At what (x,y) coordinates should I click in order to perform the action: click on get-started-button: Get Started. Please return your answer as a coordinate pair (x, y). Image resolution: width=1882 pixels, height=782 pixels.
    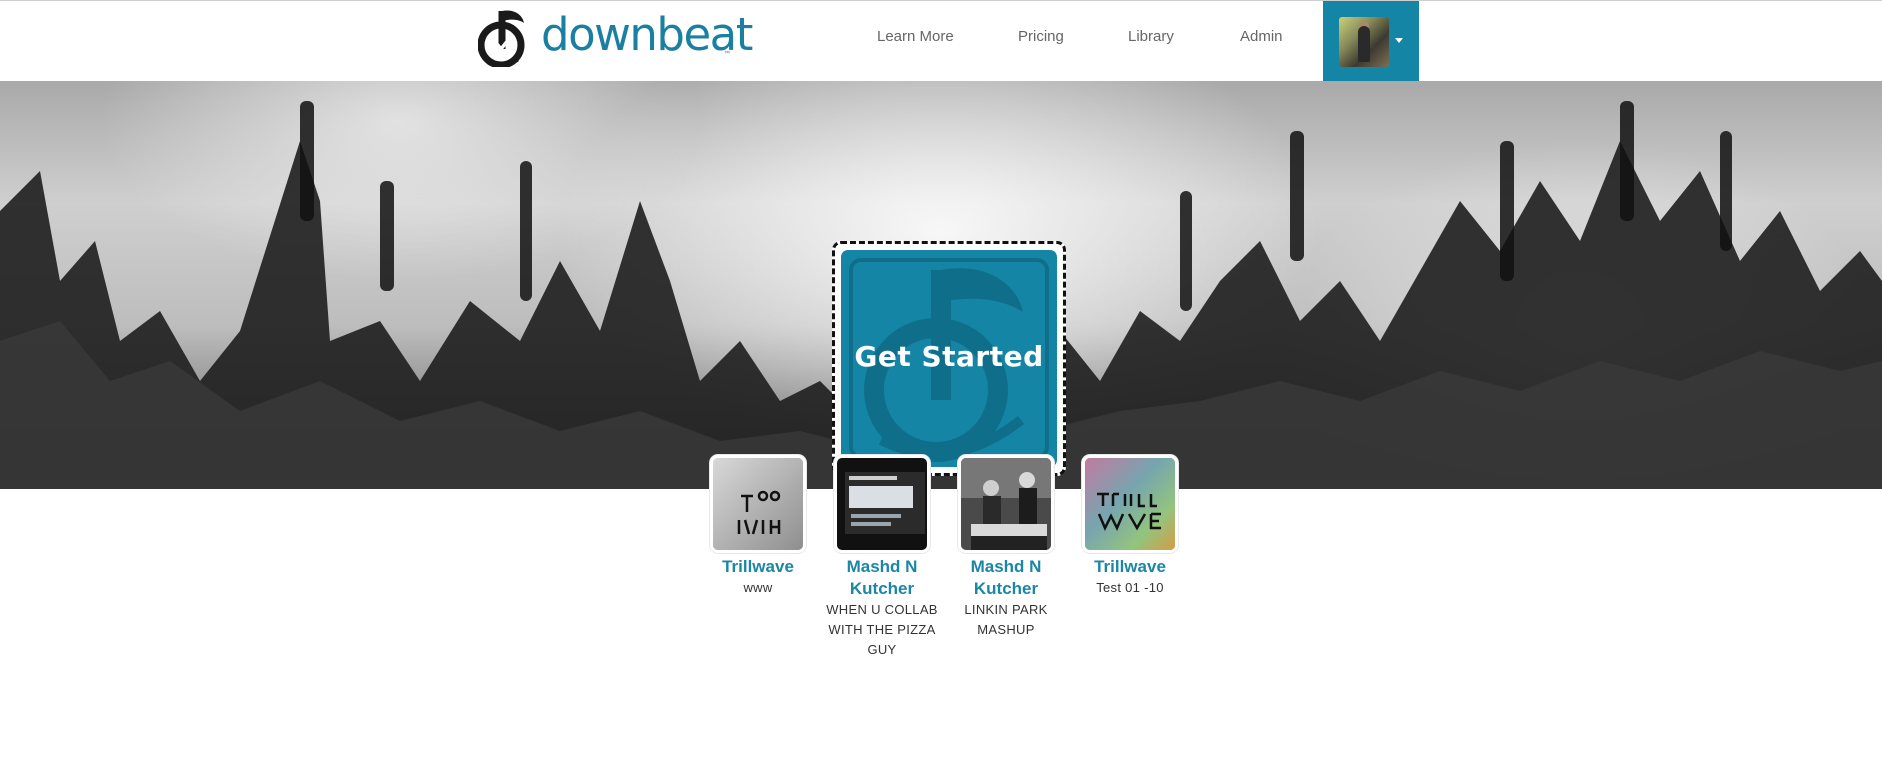
    Looking at the image, I should click on (949, 358).